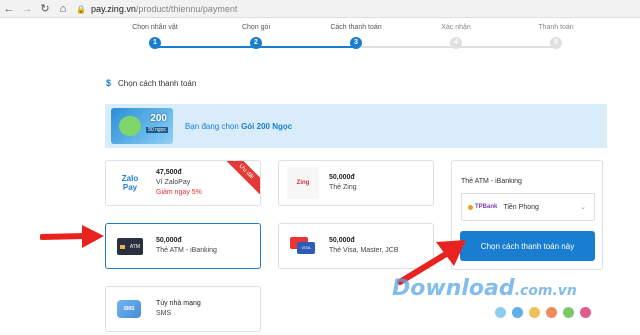  Describe the element at coordinates (45, 9) in the screenshot. I see `reload-icon: ↻` at that location.